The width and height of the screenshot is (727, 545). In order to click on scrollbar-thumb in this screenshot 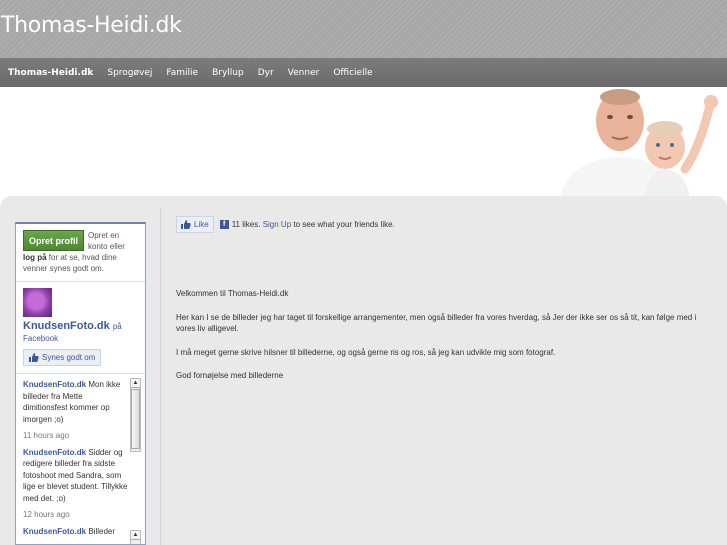, I will do `click(135, 419)`.